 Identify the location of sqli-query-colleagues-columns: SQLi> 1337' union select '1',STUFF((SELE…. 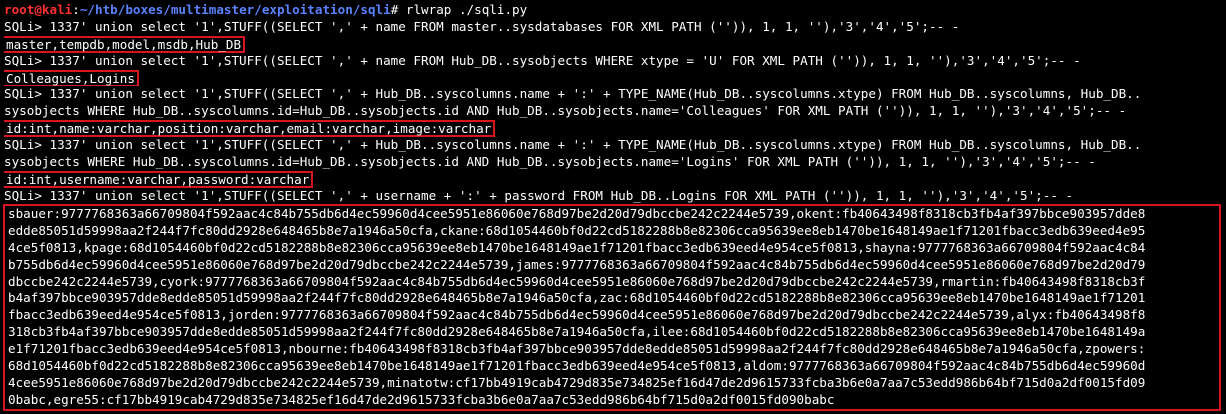
(573, 94).